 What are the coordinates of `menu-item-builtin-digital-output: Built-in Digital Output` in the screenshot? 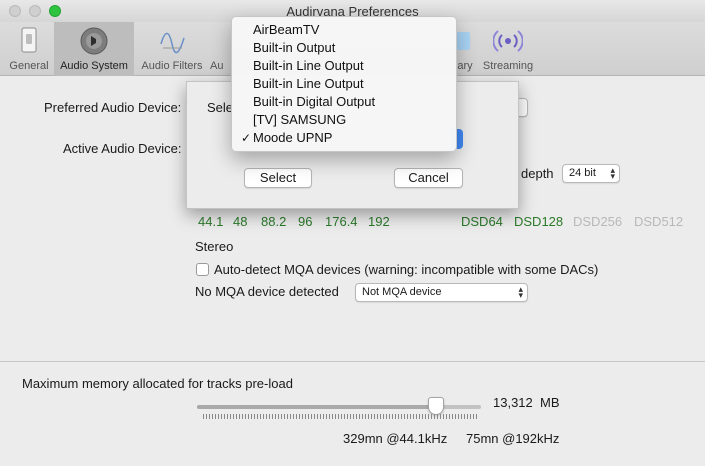 It's located at (344, 102).